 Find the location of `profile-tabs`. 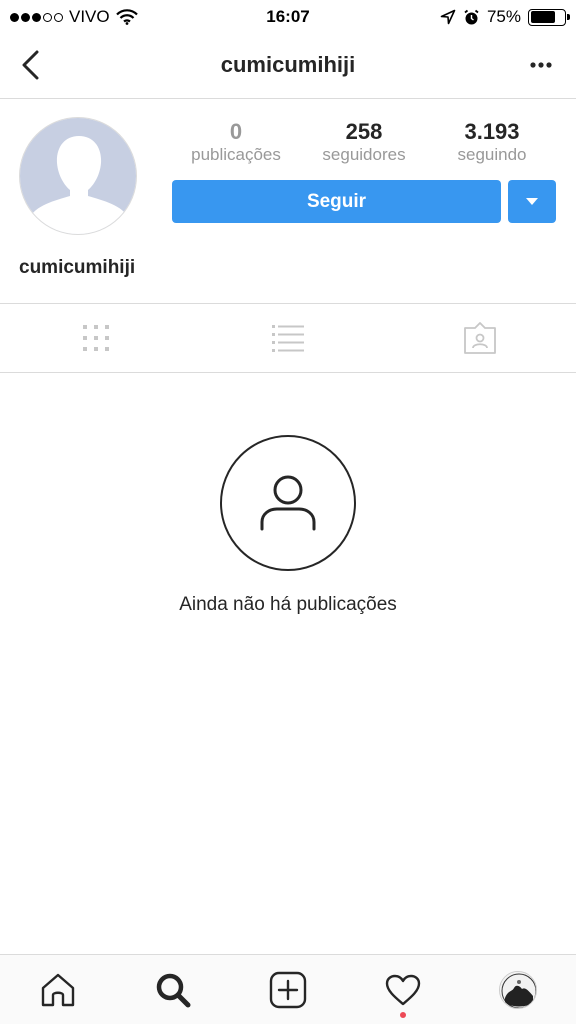

profile-tabs is located at coordinates (288, 338).